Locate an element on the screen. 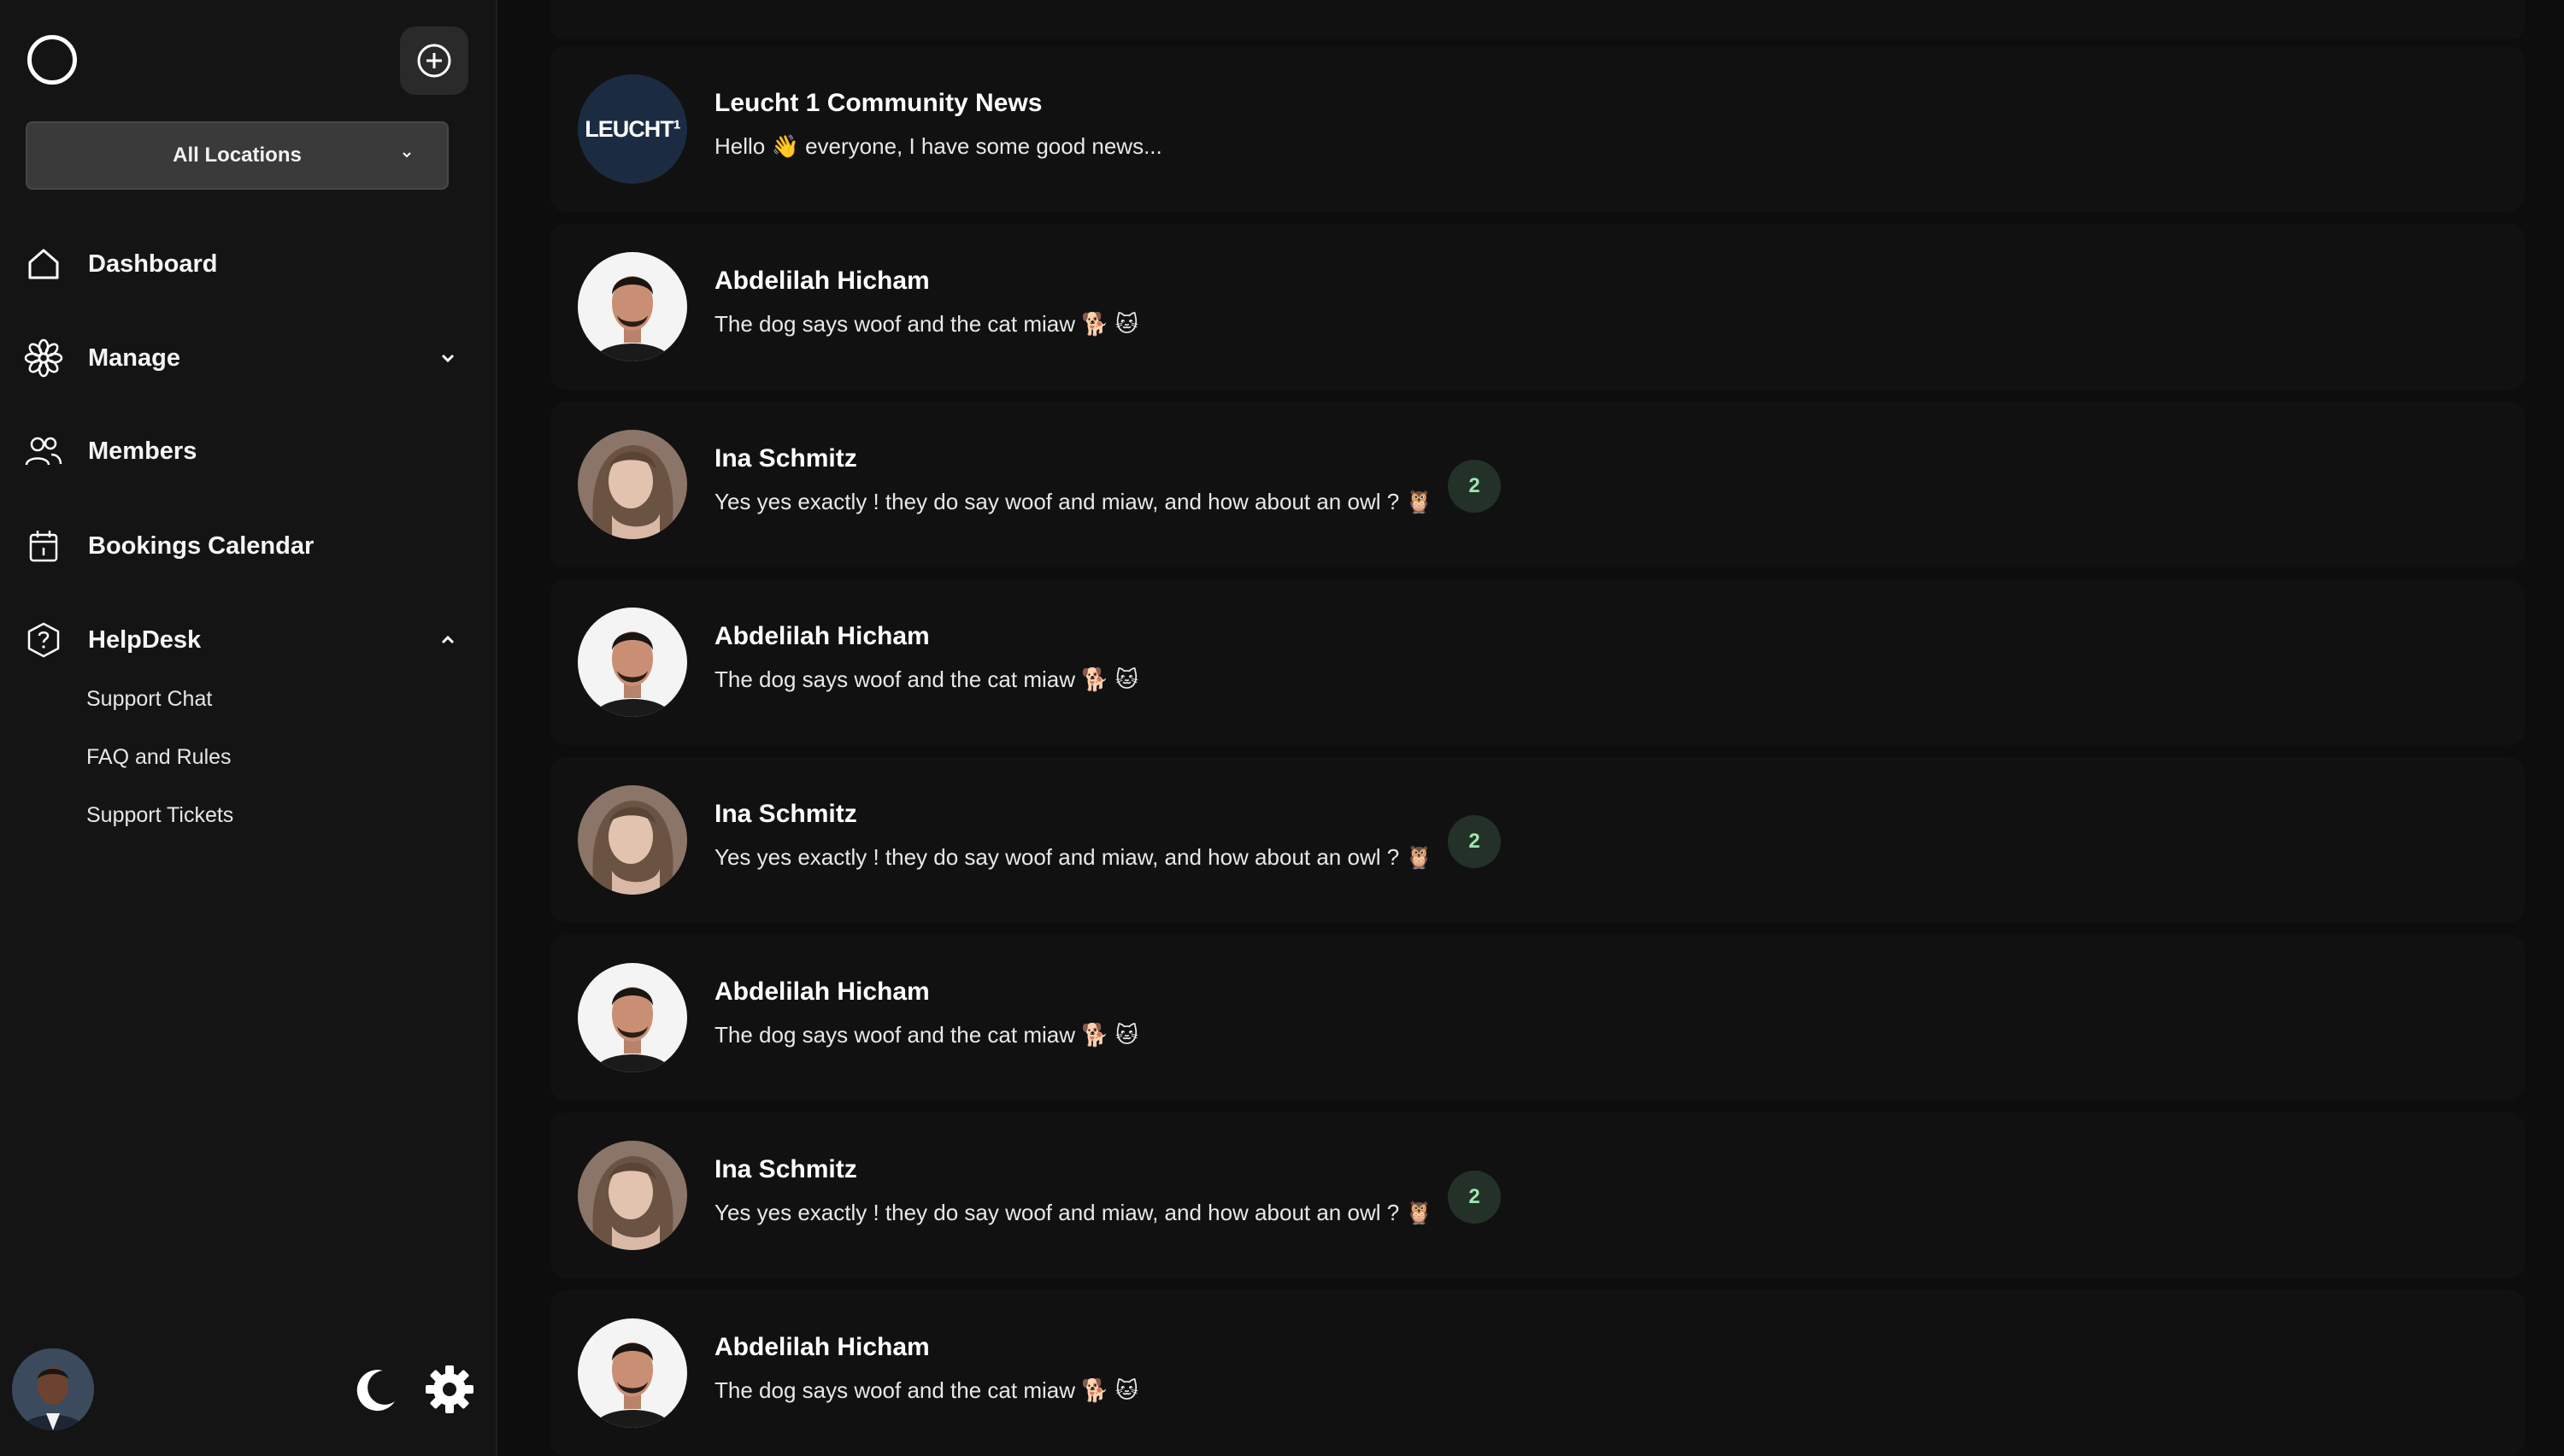  location-select-label: All Locations is located at coordinates (237, 155).